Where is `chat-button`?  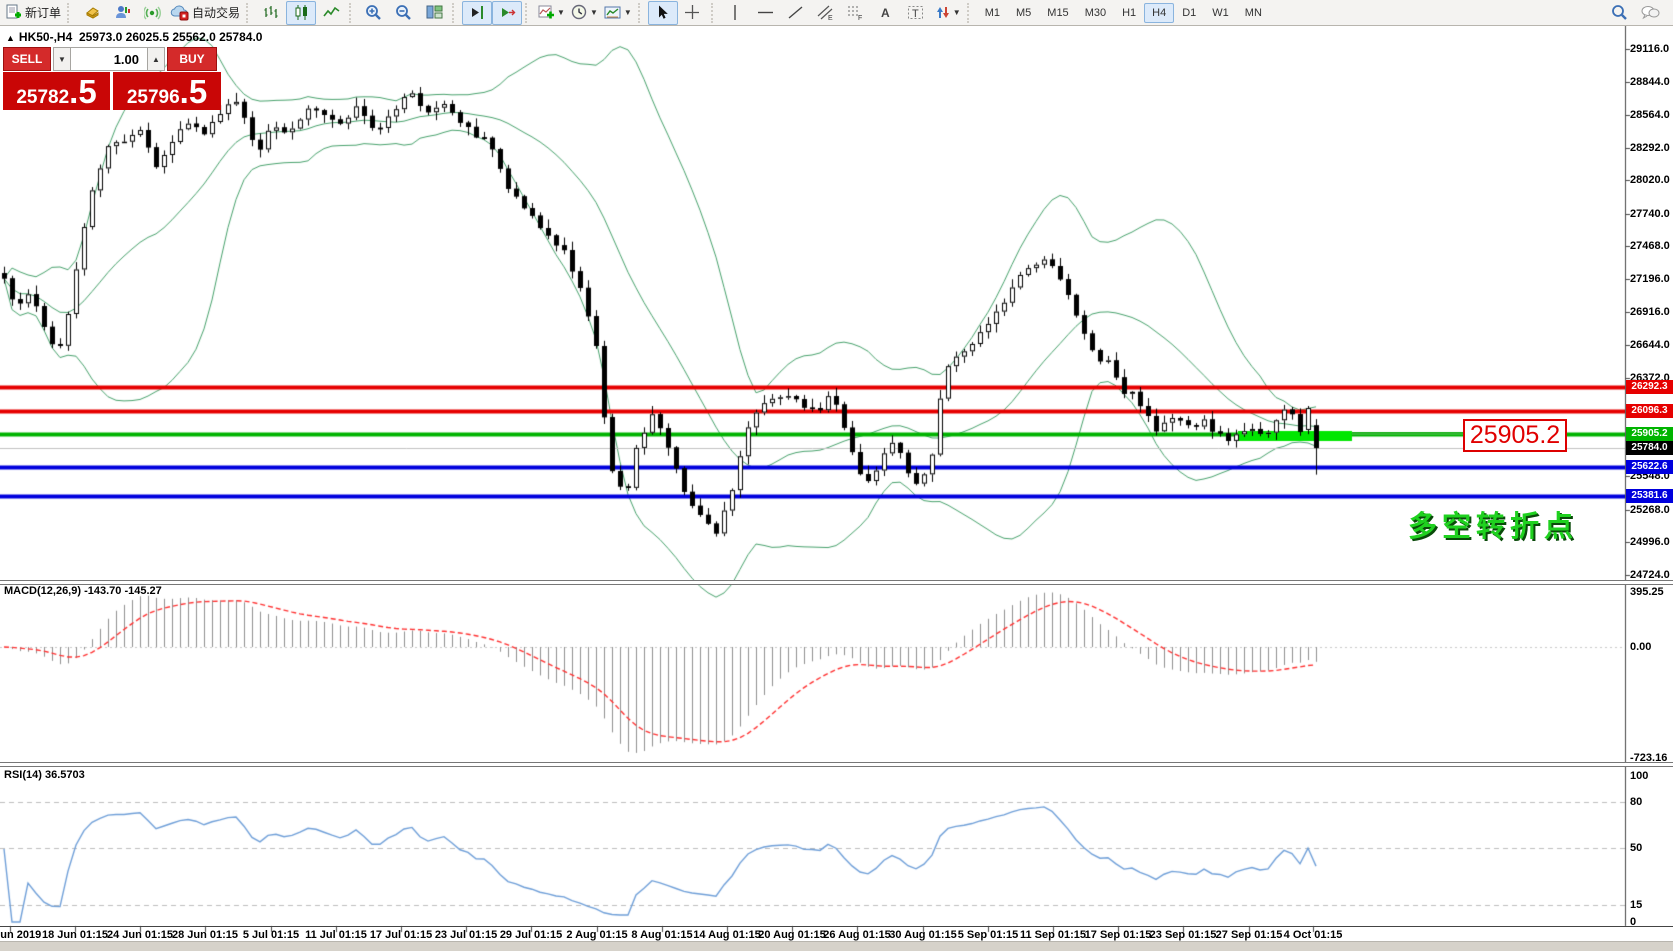 chat-button is located at coordinates (1650, 13).